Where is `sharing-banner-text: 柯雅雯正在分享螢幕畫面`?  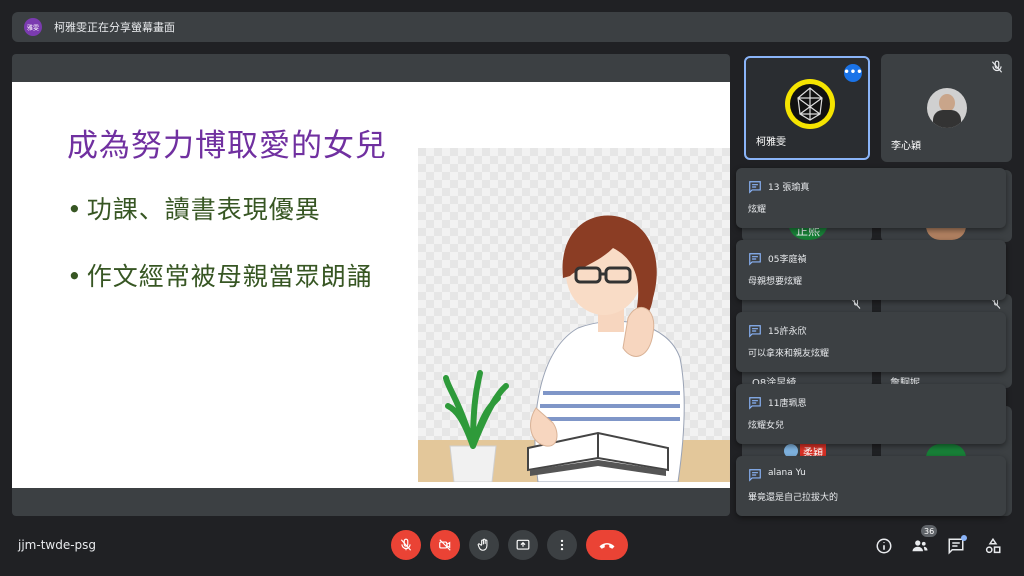 sharing-banner-text: 柯雅雯正在分享螢幕畫面 is located at coordinates (114, 27).